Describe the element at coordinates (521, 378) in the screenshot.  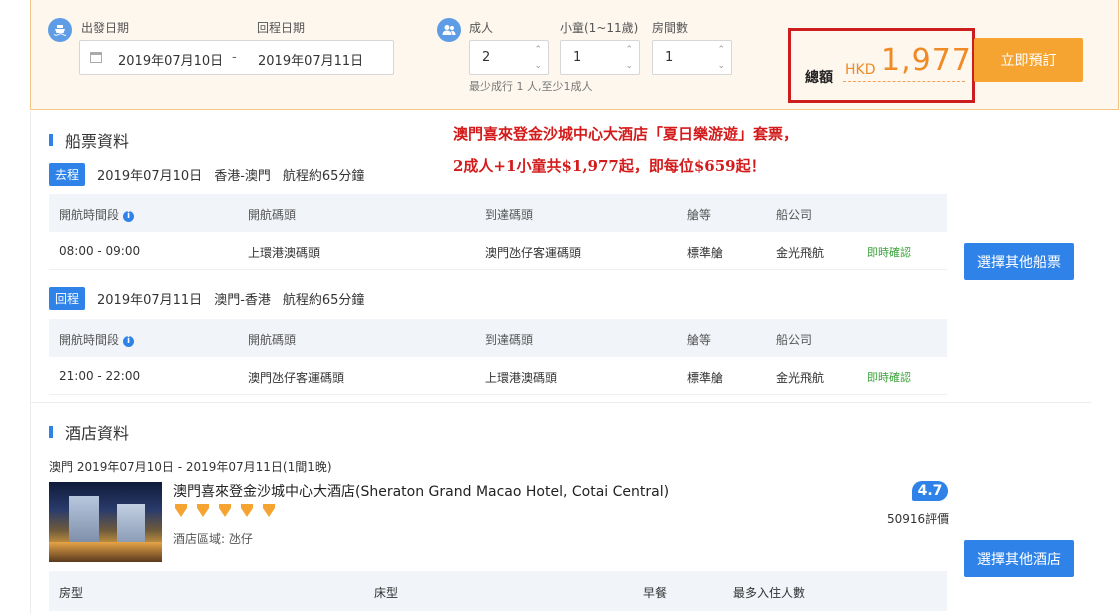
I see `arrival-pier: 上環港澳碼頭` at that location.